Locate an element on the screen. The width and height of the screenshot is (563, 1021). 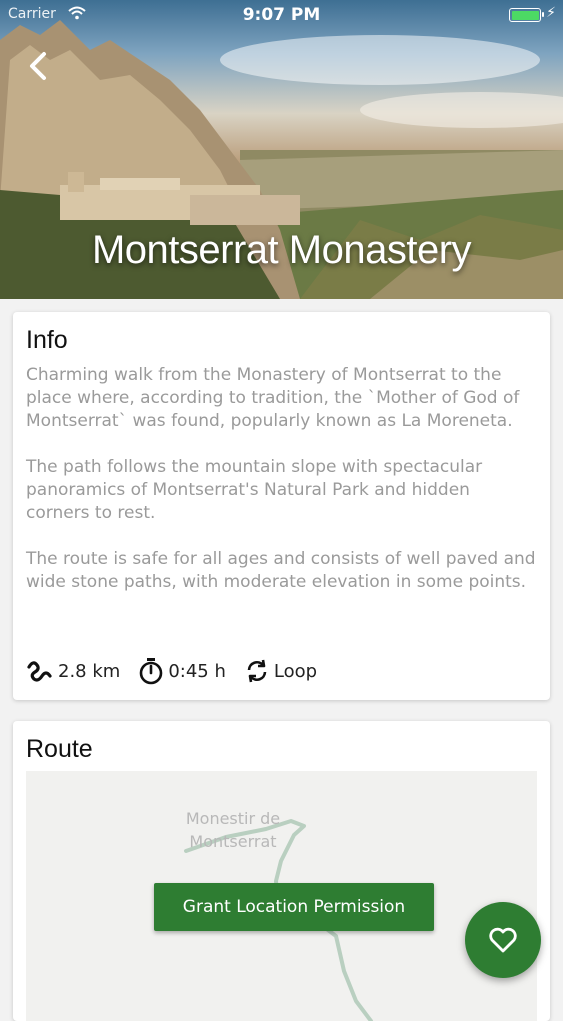
distance-stat: 2.8 km is located at coordinates (73, 671).